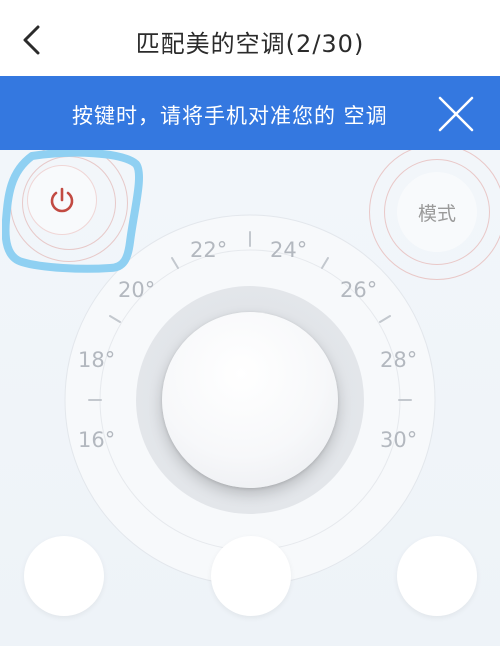 The image size is (500, 646). What do you see at coordinates (289, 250) in the screenshot?
I see `temp-label-24: 24°` at bounding box center [289, 250].